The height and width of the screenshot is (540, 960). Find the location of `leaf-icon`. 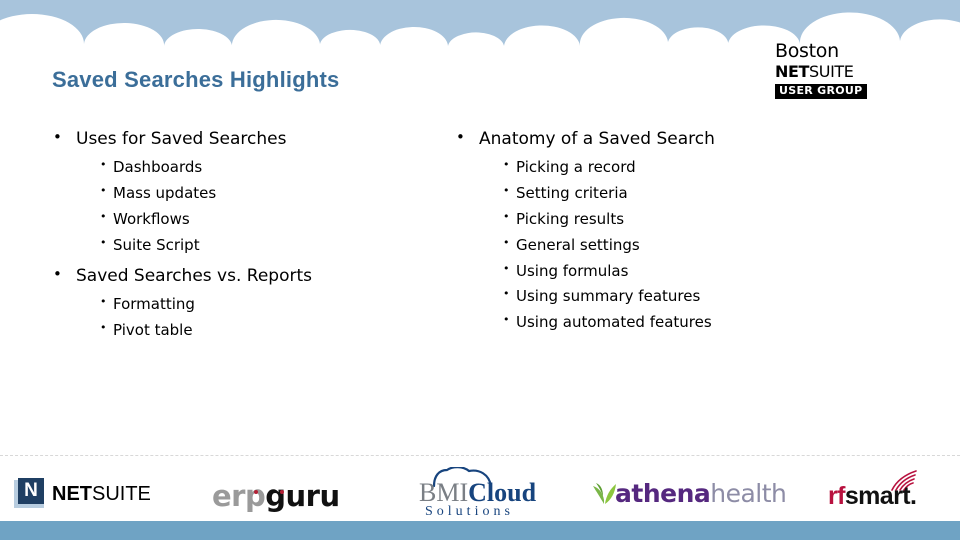

leaf-icon is located at coordinates (604, 493).